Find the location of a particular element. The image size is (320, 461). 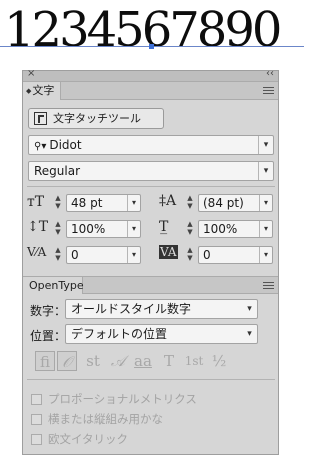

opentype-tab-row: OpenType is located at coordinates (150, 285).